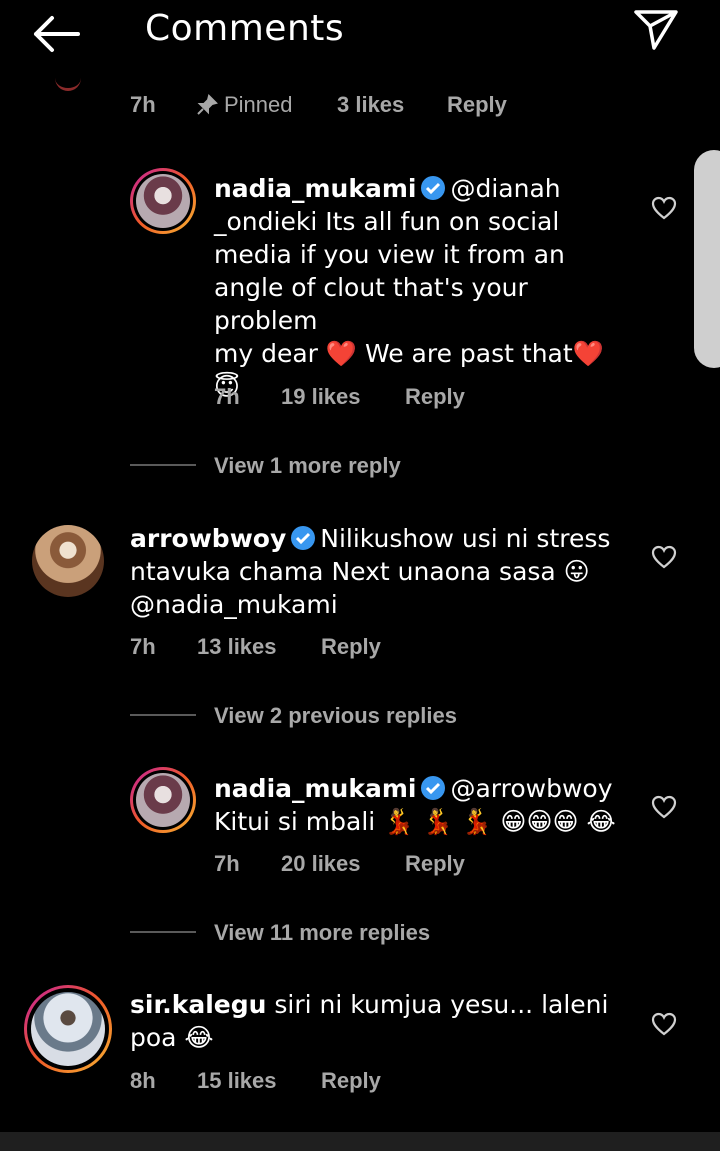 Image resolution: width=720 pixels, height=1151 pixels. Describe the element at coordinates (505, 188) in the screenshot. I see `comment-text: @dianah` at that location.